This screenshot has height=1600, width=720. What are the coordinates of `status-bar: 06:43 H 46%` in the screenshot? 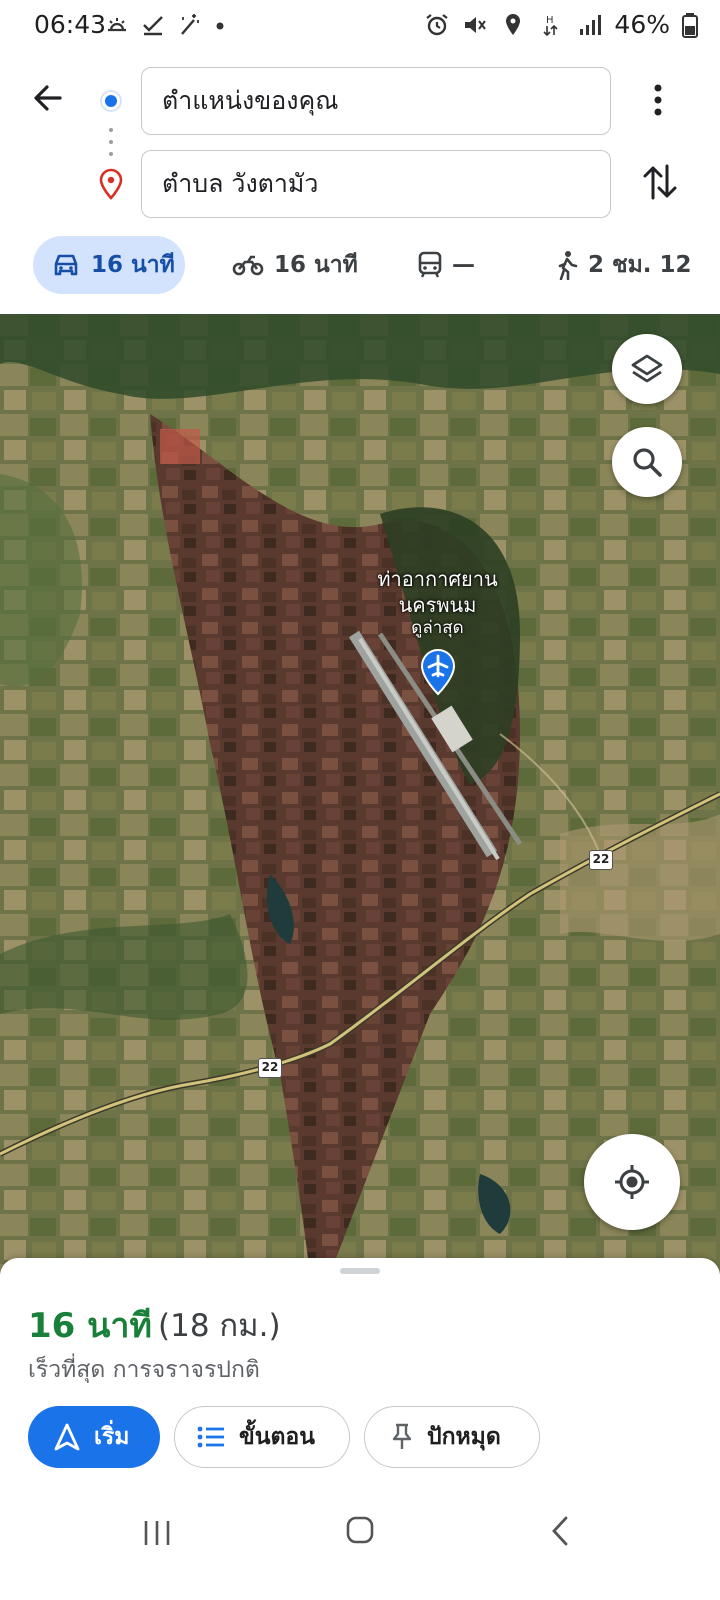 It's located at (360, 26).